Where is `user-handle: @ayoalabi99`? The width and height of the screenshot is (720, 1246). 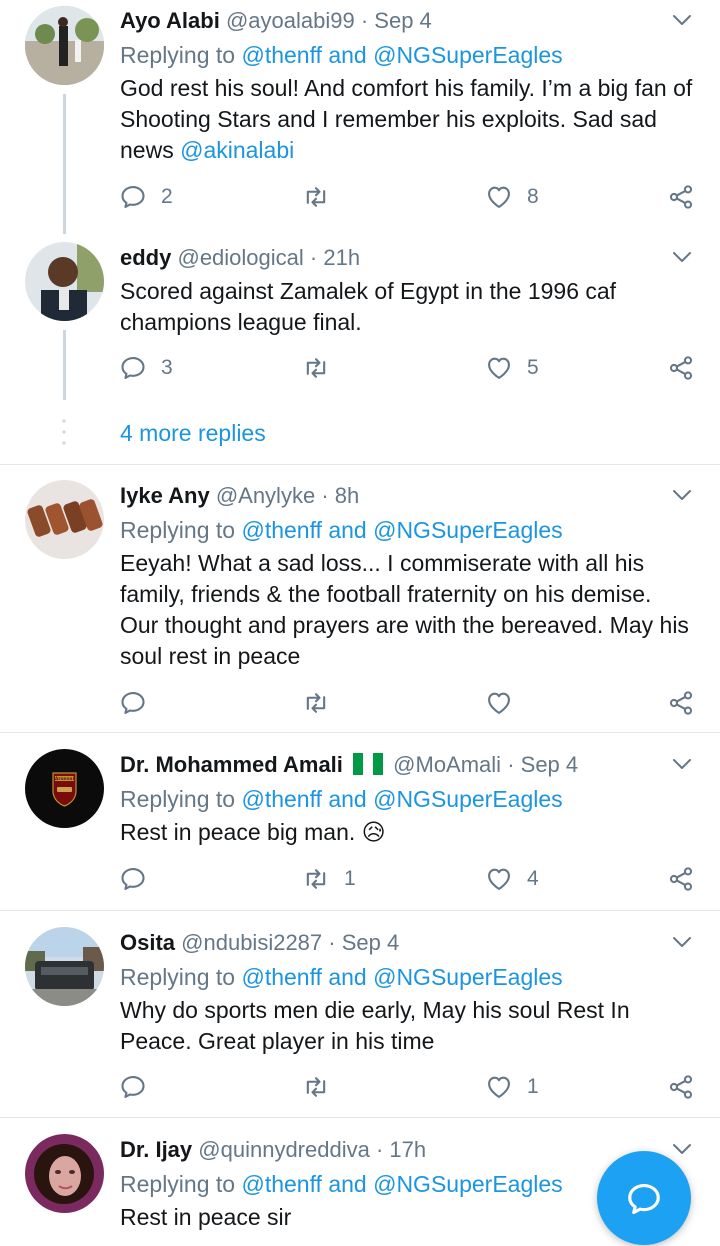 user-handle: @ayoalabi99 is located at coordinates (290, 20).